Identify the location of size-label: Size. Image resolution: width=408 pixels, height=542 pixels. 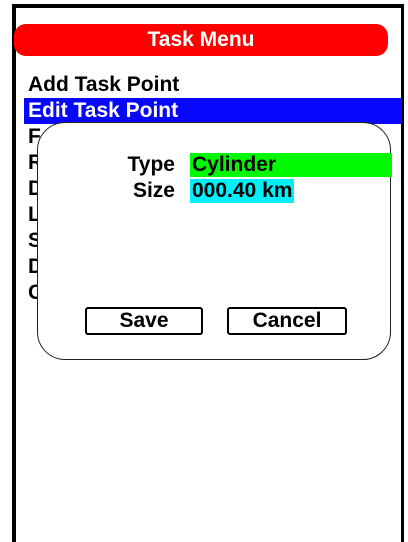
(153, 190).